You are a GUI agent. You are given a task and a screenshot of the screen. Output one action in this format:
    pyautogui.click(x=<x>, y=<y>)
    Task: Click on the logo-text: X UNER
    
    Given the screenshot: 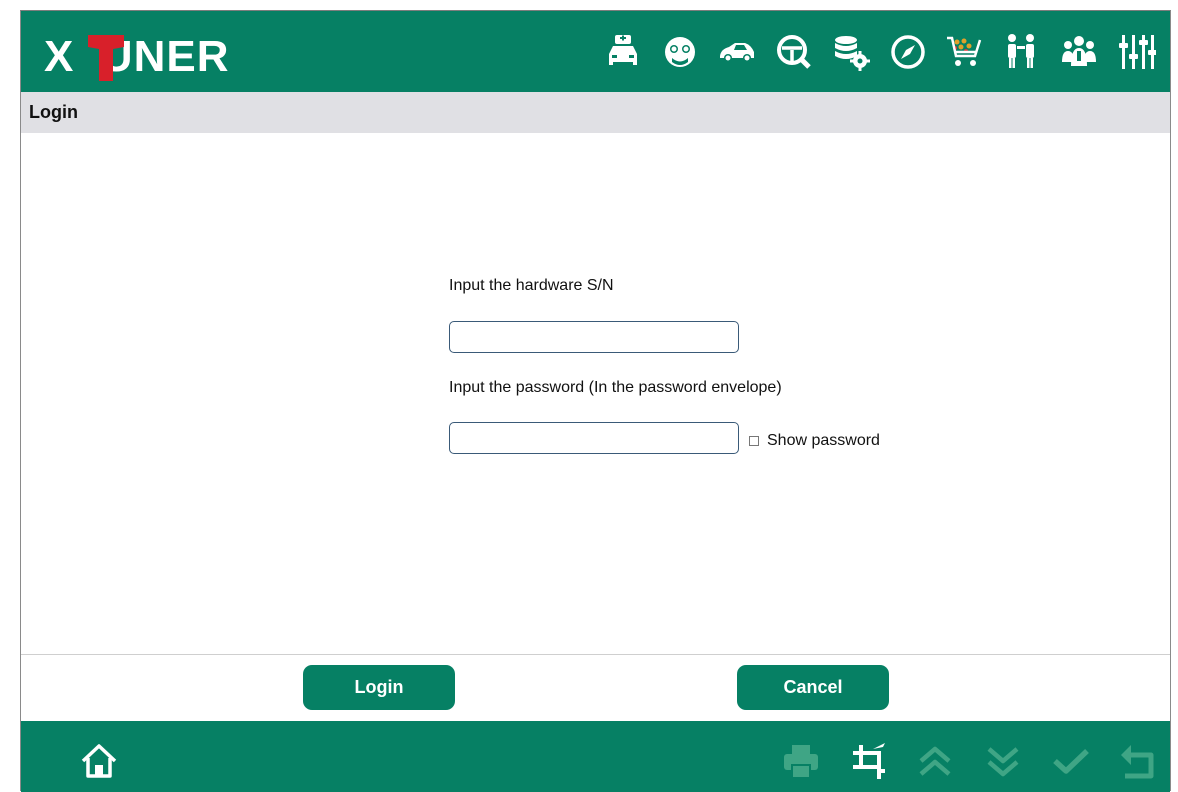 What is the action you would take?
    pyautogui.click(x=137, y=56)
    